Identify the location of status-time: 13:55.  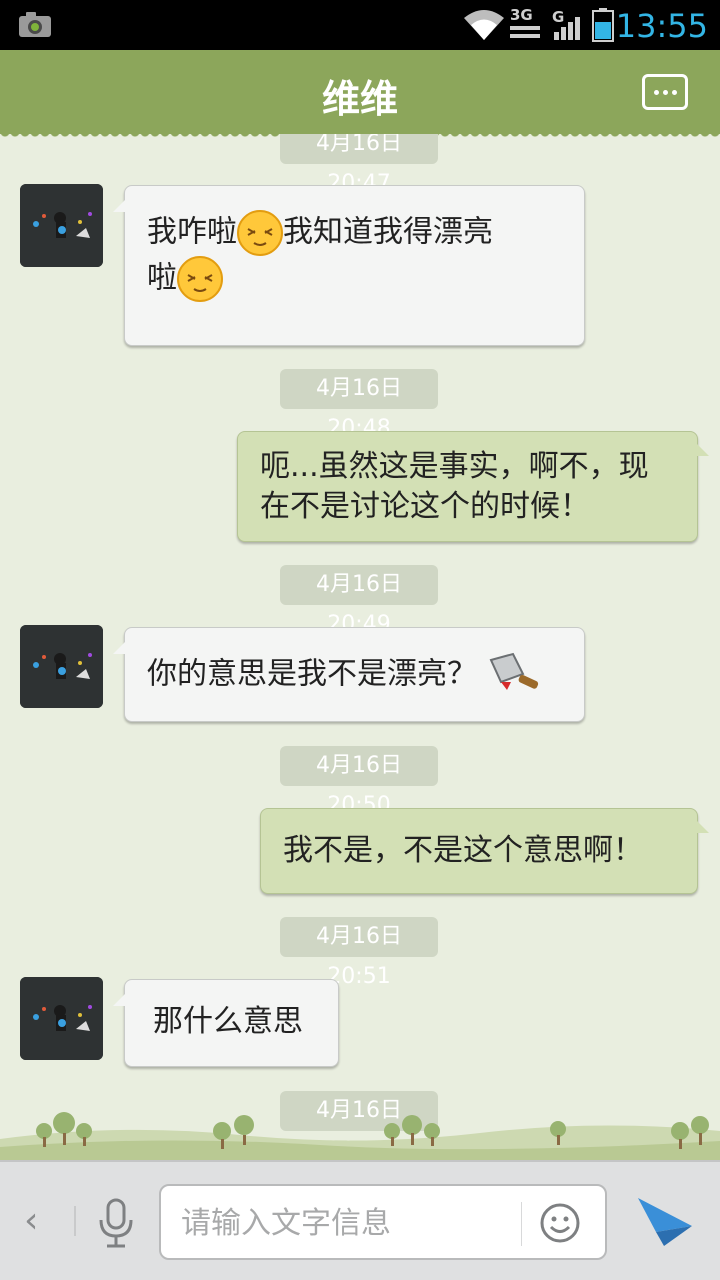
(661, 26).